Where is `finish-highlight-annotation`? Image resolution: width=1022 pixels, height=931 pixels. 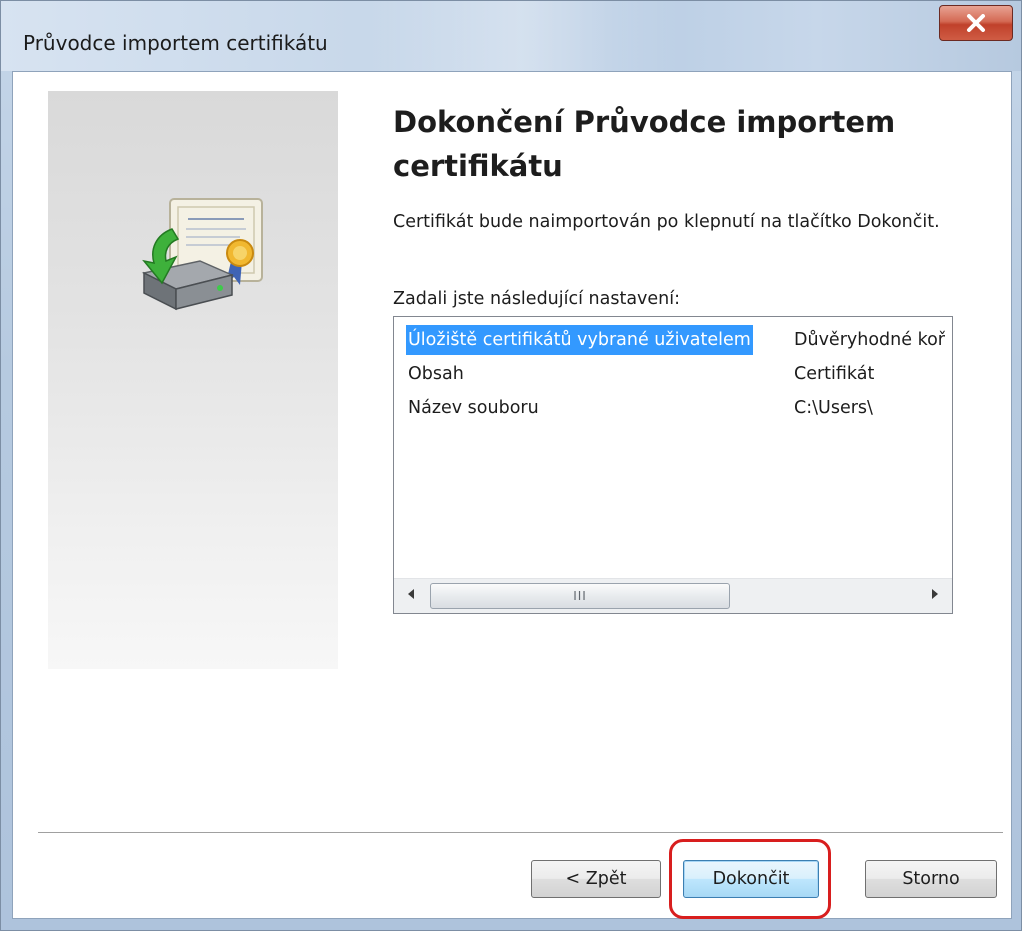 finish-highlight-annotation is located at coordinates (750, 879).